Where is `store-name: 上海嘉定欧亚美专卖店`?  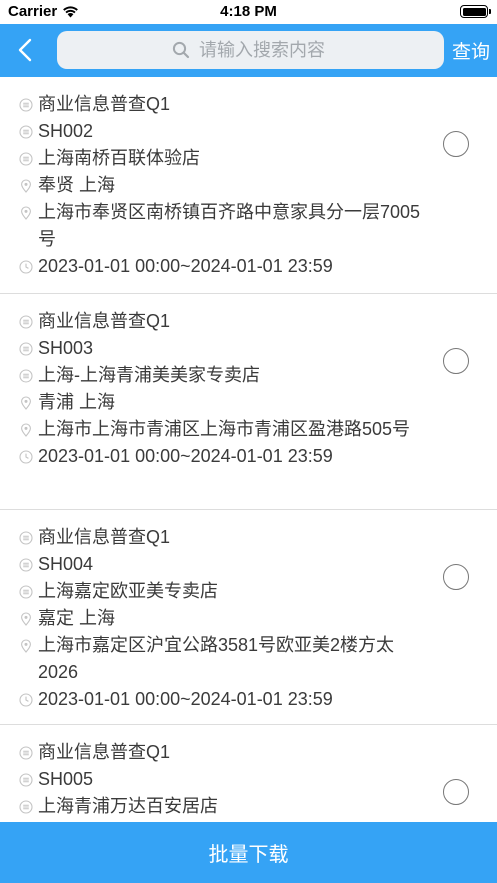 store-name: 上海嘉定欧亚美专卖店 is located at coordinates (128, 591).